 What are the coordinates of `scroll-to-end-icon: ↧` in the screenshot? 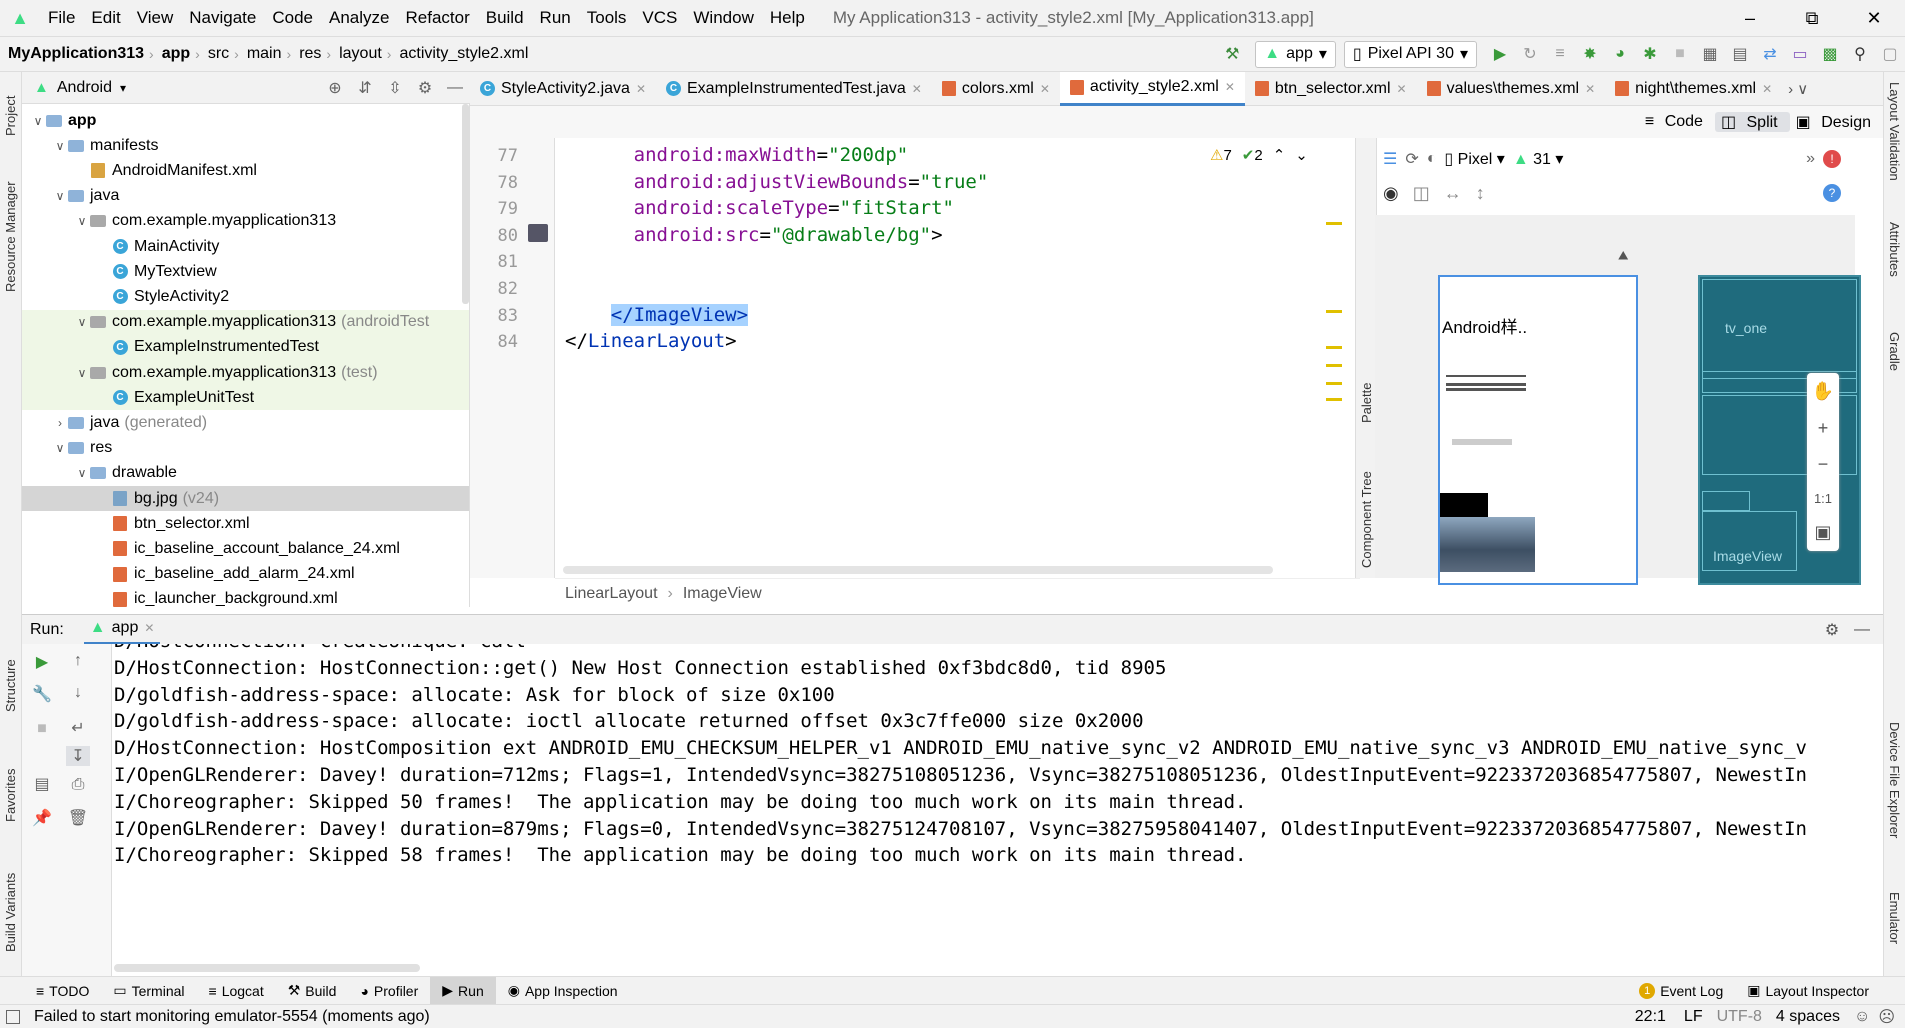 It's located at (78, 756).